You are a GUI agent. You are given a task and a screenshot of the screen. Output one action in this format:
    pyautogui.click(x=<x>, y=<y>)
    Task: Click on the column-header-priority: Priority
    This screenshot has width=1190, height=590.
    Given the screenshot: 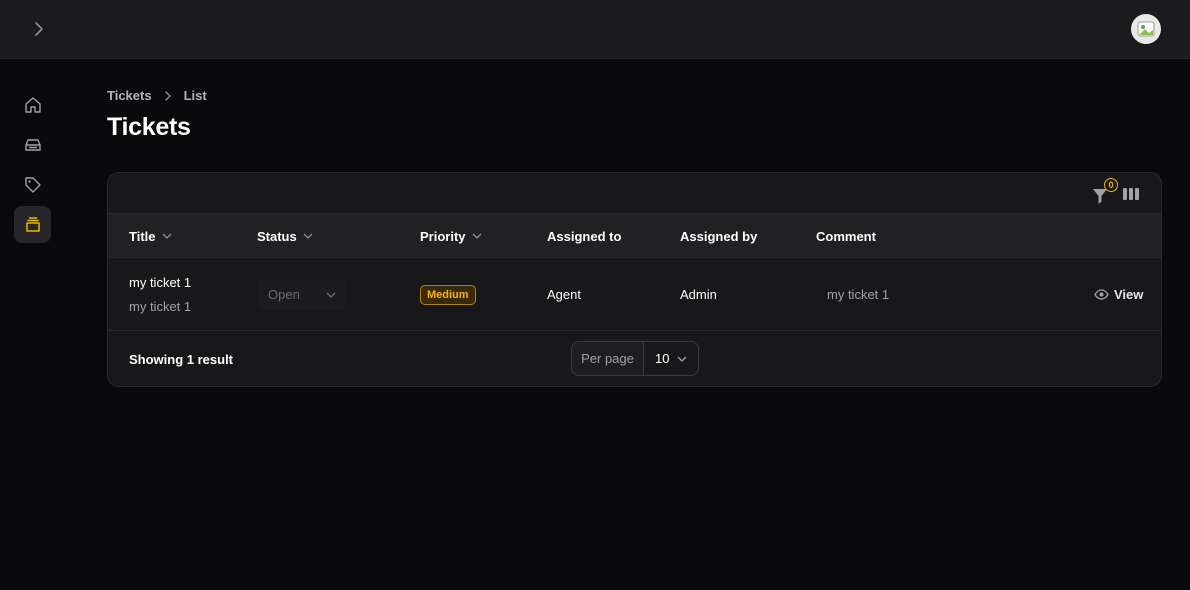 What is the action you would take?
    pyautogui.click(x=451, y=236)
    